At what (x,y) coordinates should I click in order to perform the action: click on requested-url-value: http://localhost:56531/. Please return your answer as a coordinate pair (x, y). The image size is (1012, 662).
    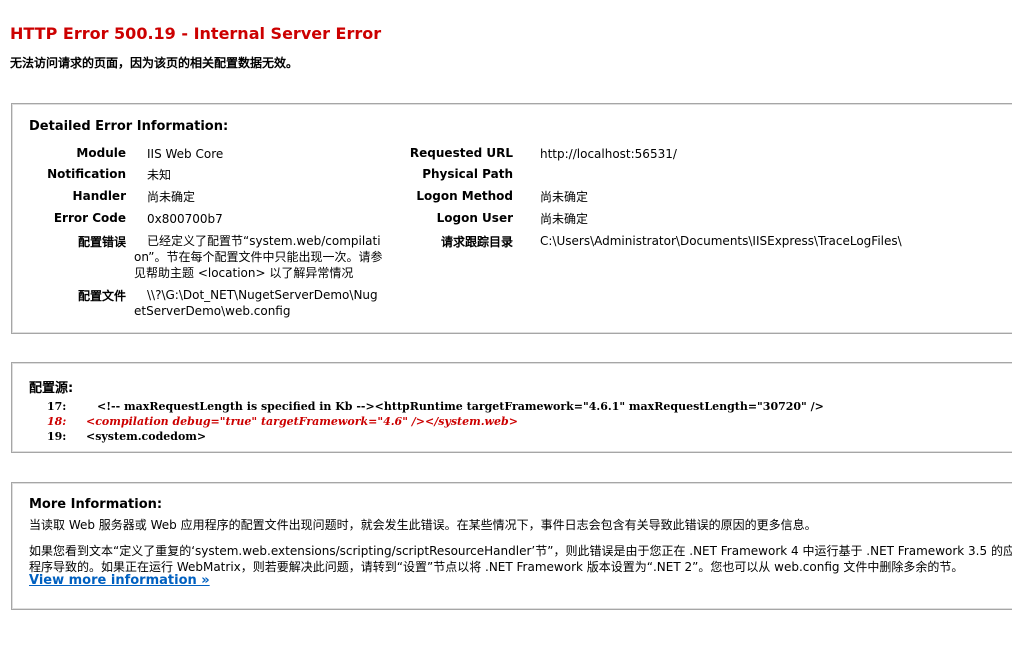
    Looking at the image, I should click on (608, 154).